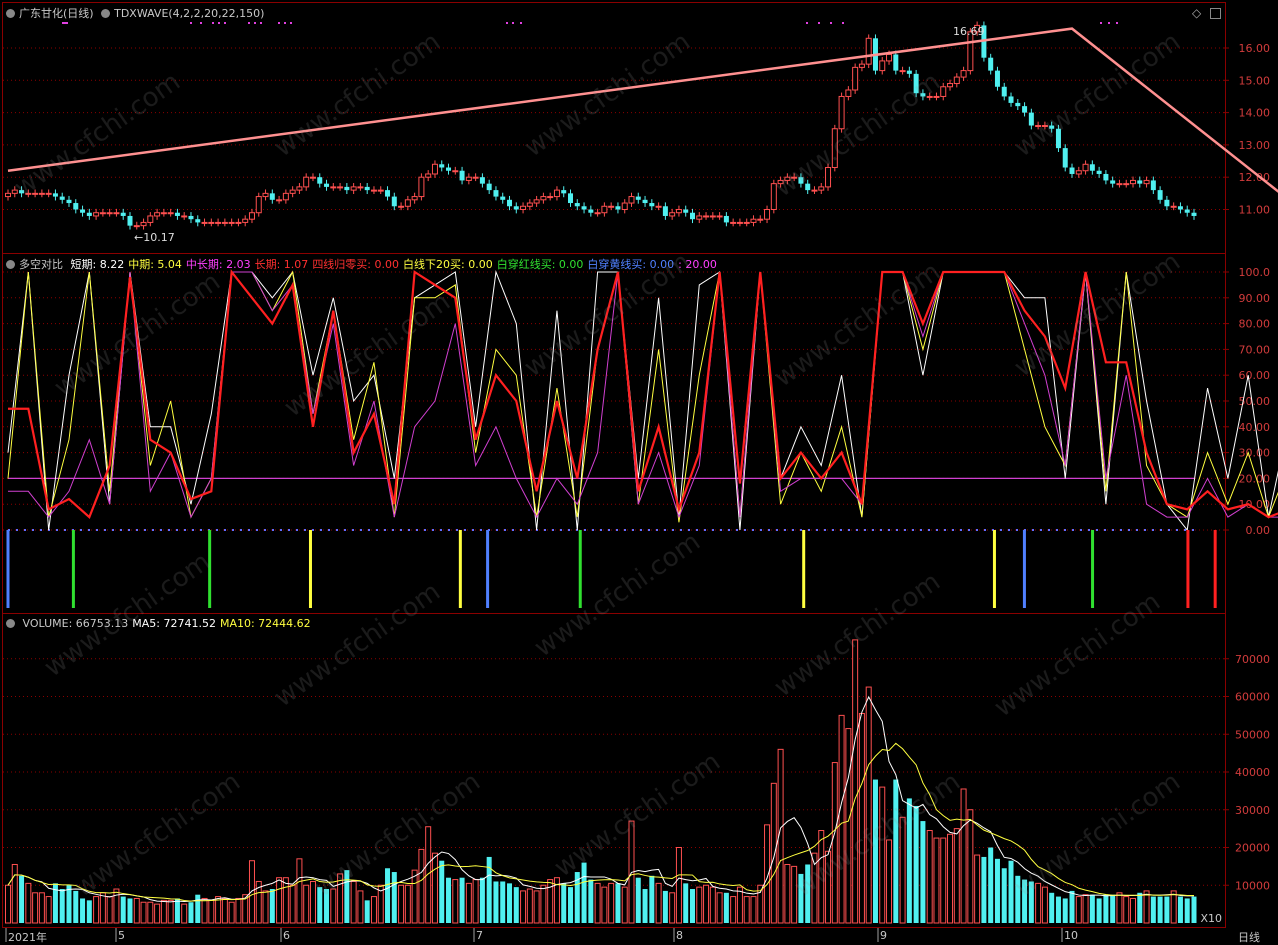  I want to click on osc-tick-label: 100.0, so click(1255, 272).